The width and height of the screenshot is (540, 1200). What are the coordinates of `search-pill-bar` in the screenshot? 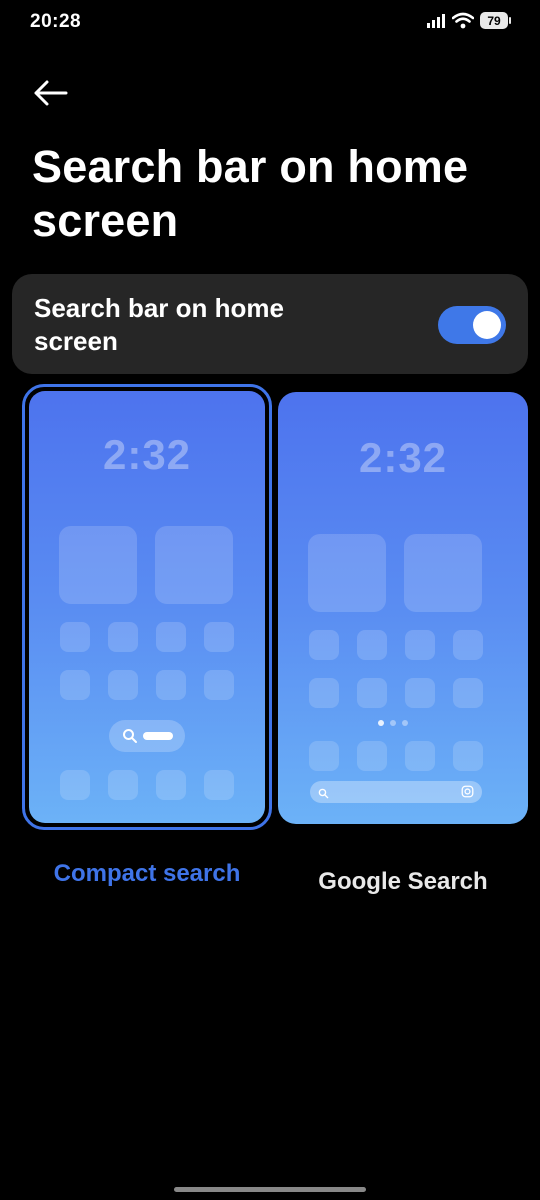 It's located at (158, 736).